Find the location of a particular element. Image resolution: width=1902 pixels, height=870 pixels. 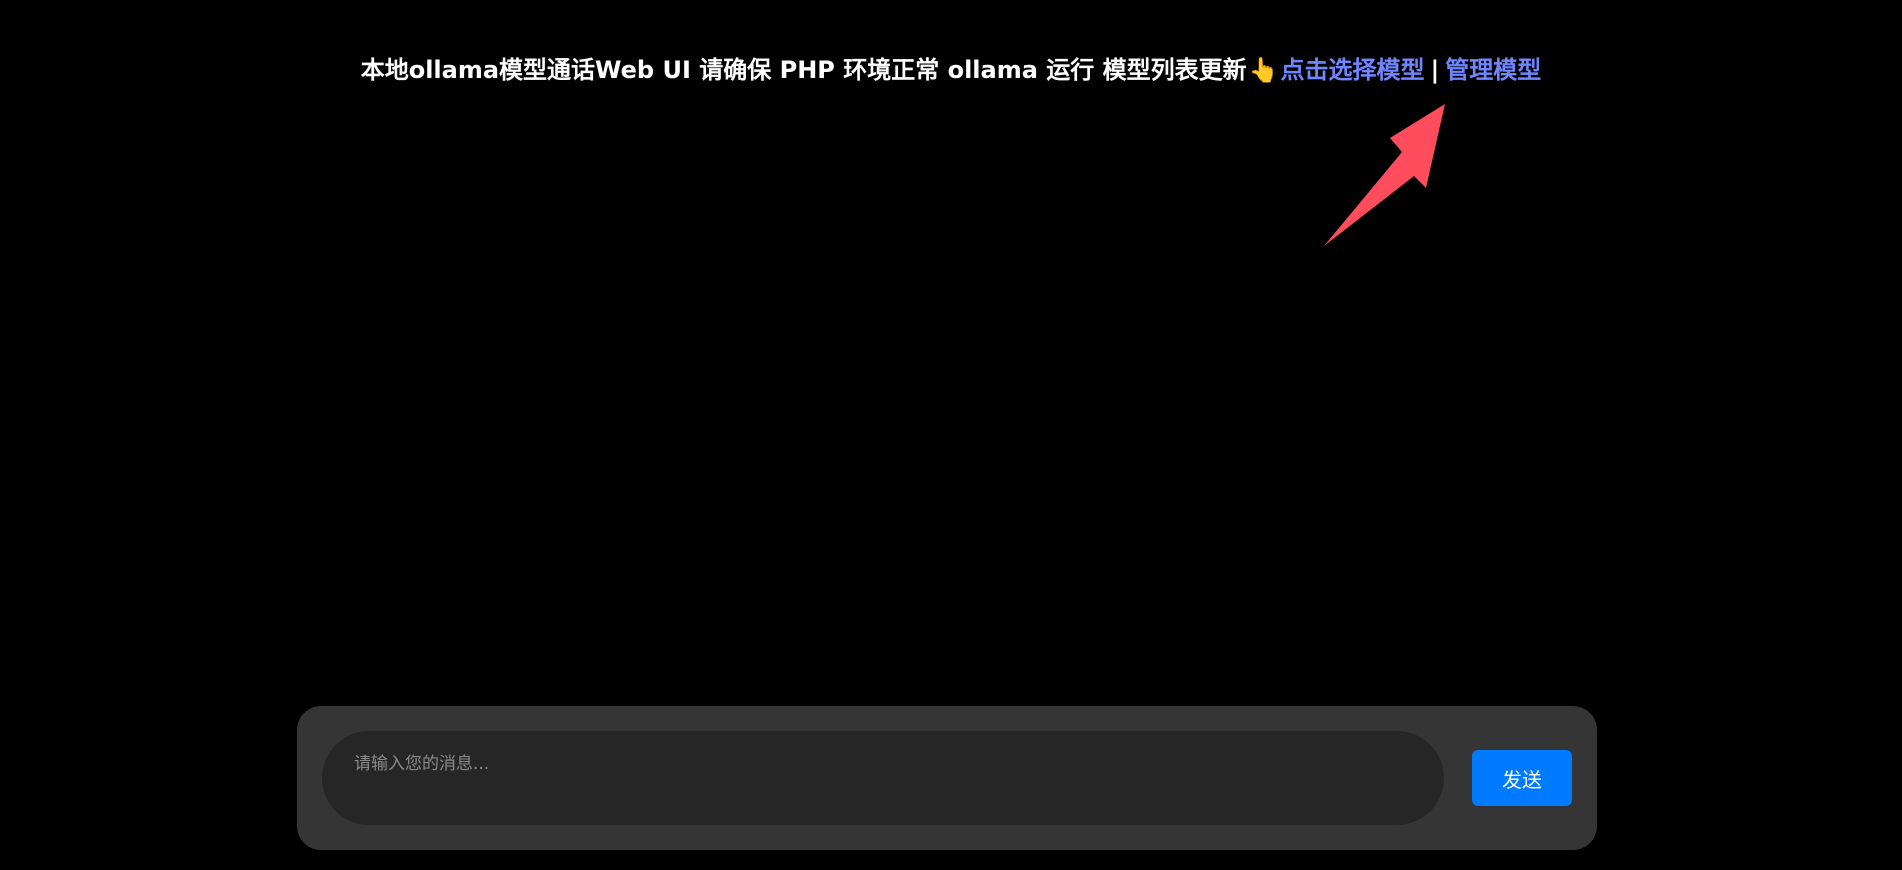

send-button: 发送 is located at coordinates (1522, 778).